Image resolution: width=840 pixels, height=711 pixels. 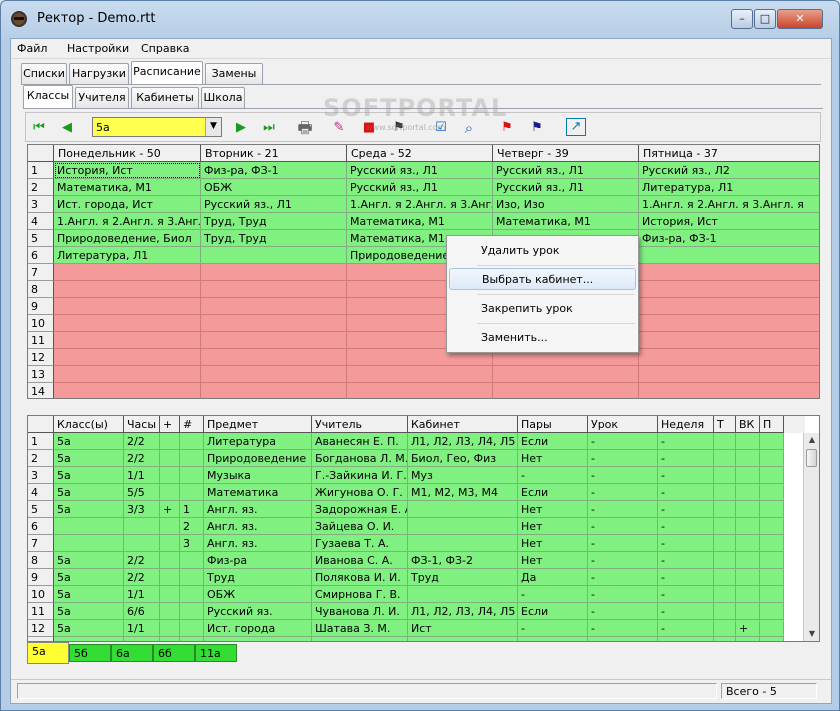 I want to click on load-cell: 3, so click(x=192, y=543).